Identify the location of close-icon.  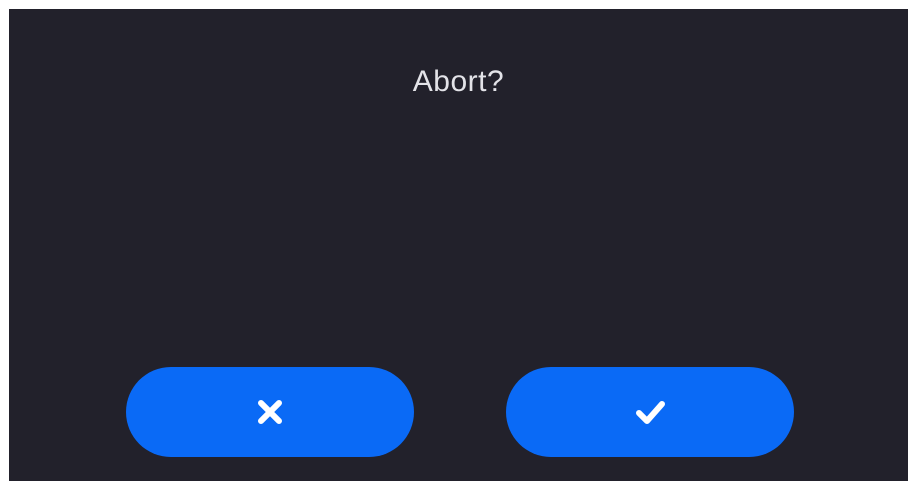
(270, 412).